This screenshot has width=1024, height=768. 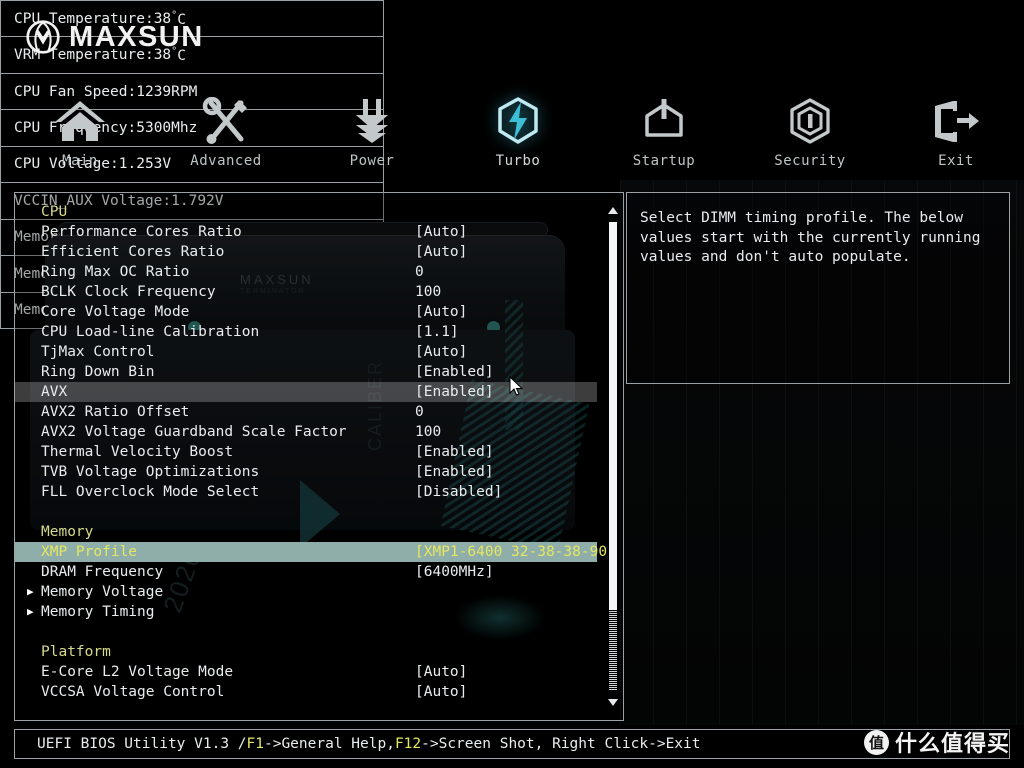 I want to click on status-key-f12: F12, so click(x=408, y=744).